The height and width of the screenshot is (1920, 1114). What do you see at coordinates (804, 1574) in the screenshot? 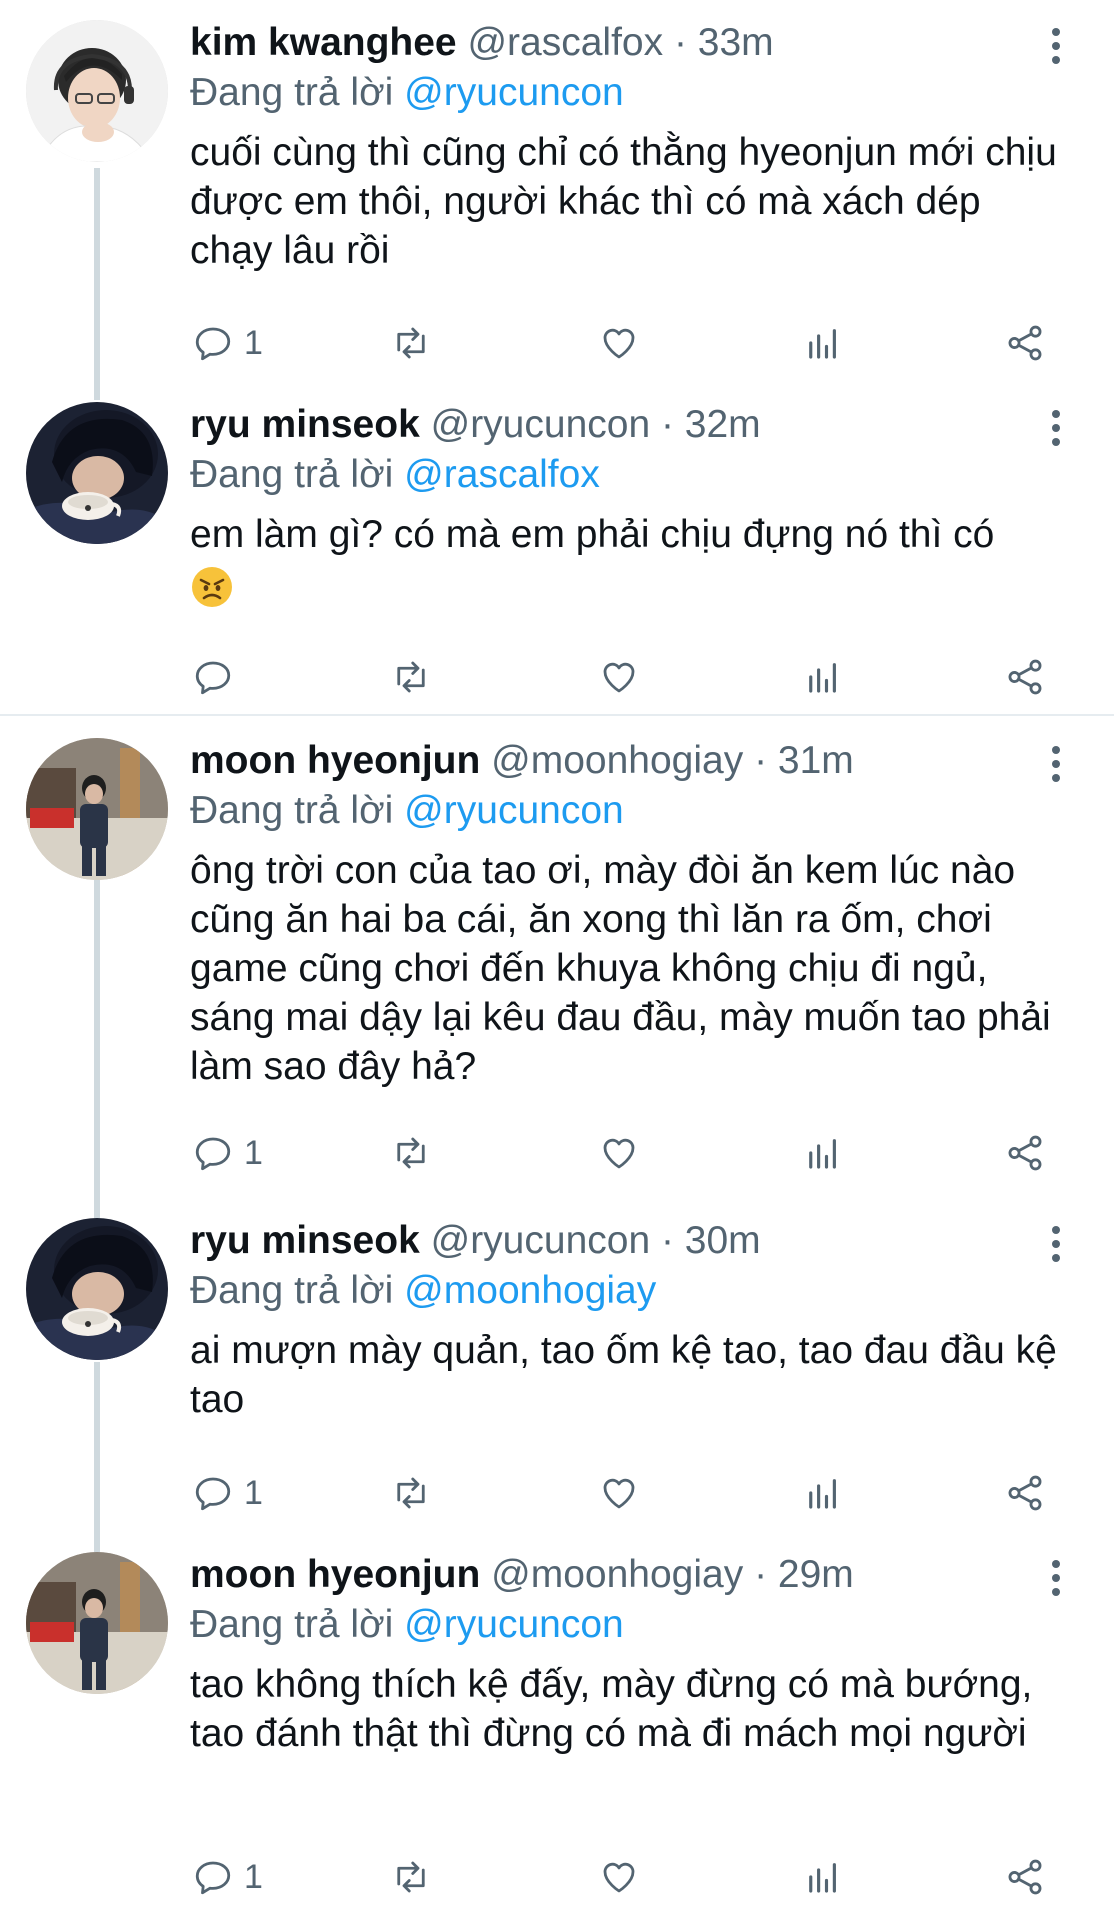
I see `timestamp: · 29m` at bounding box center [804, 1574].